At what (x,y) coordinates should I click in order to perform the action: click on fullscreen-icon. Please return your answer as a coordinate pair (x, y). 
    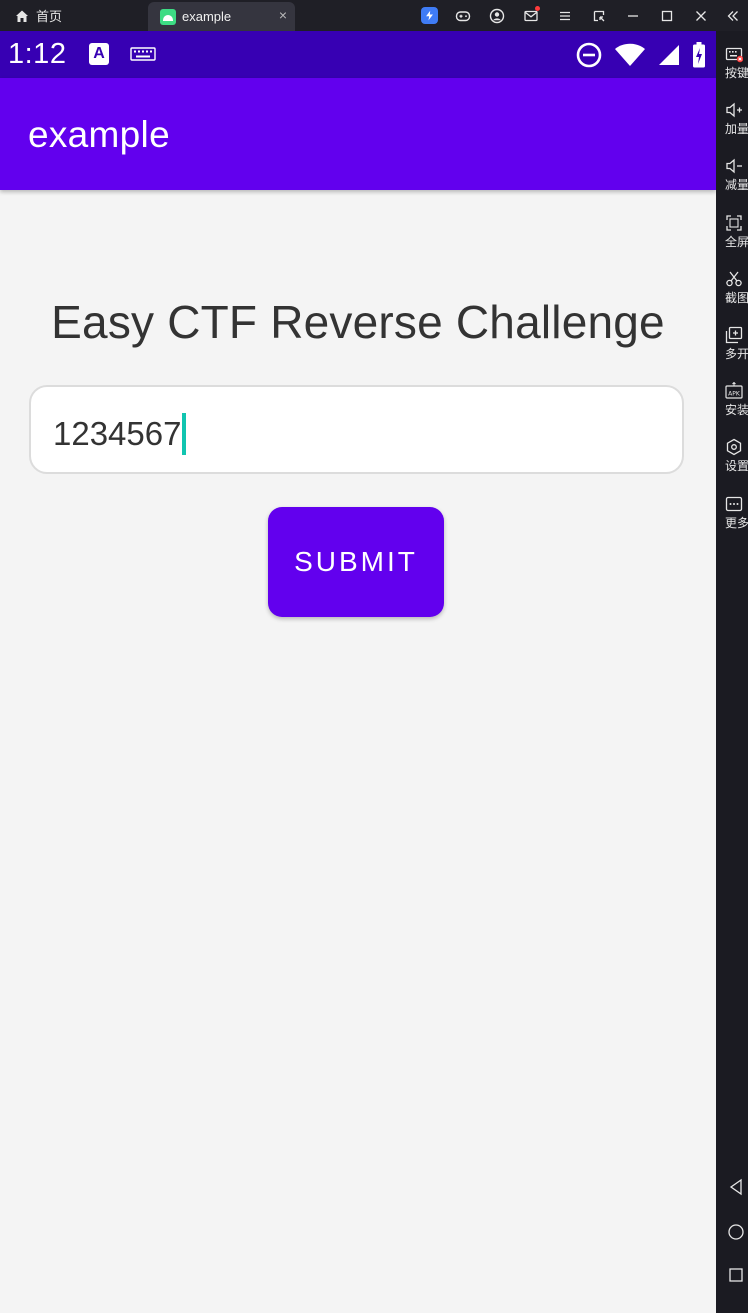
    Looking at the image, I should click on (734, 223).